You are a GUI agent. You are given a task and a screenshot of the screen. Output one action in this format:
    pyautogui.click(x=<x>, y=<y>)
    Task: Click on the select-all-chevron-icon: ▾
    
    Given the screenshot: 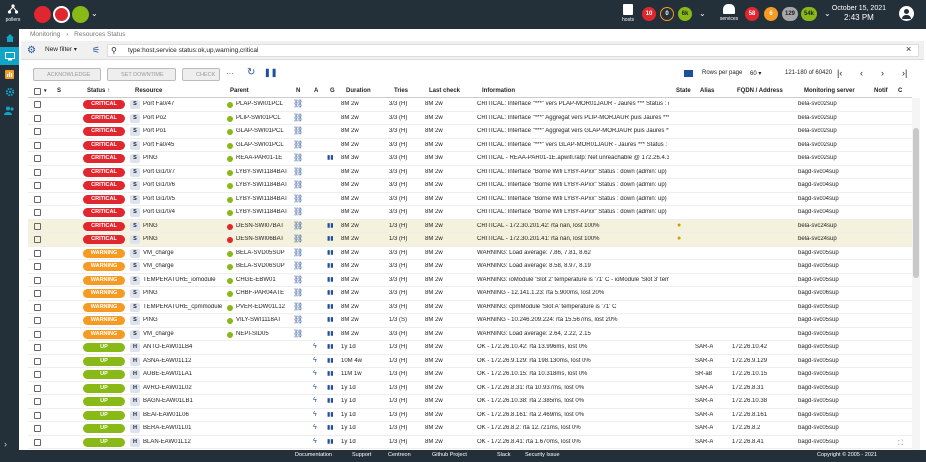 What is the action you would take?
    pyautogui.click(x=45, y=91)
    